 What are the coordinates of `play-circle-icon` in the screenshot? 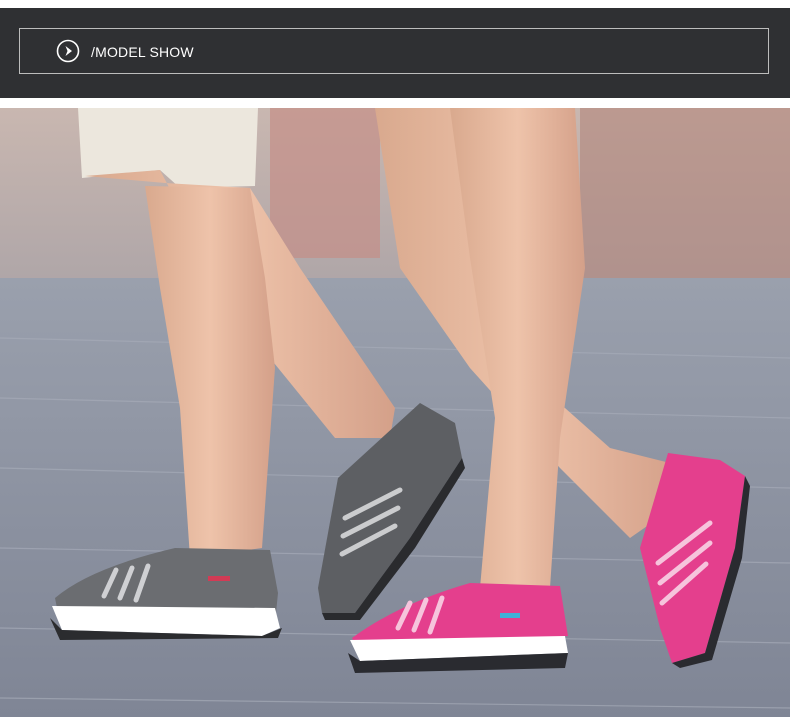 It's located at (68, 51).